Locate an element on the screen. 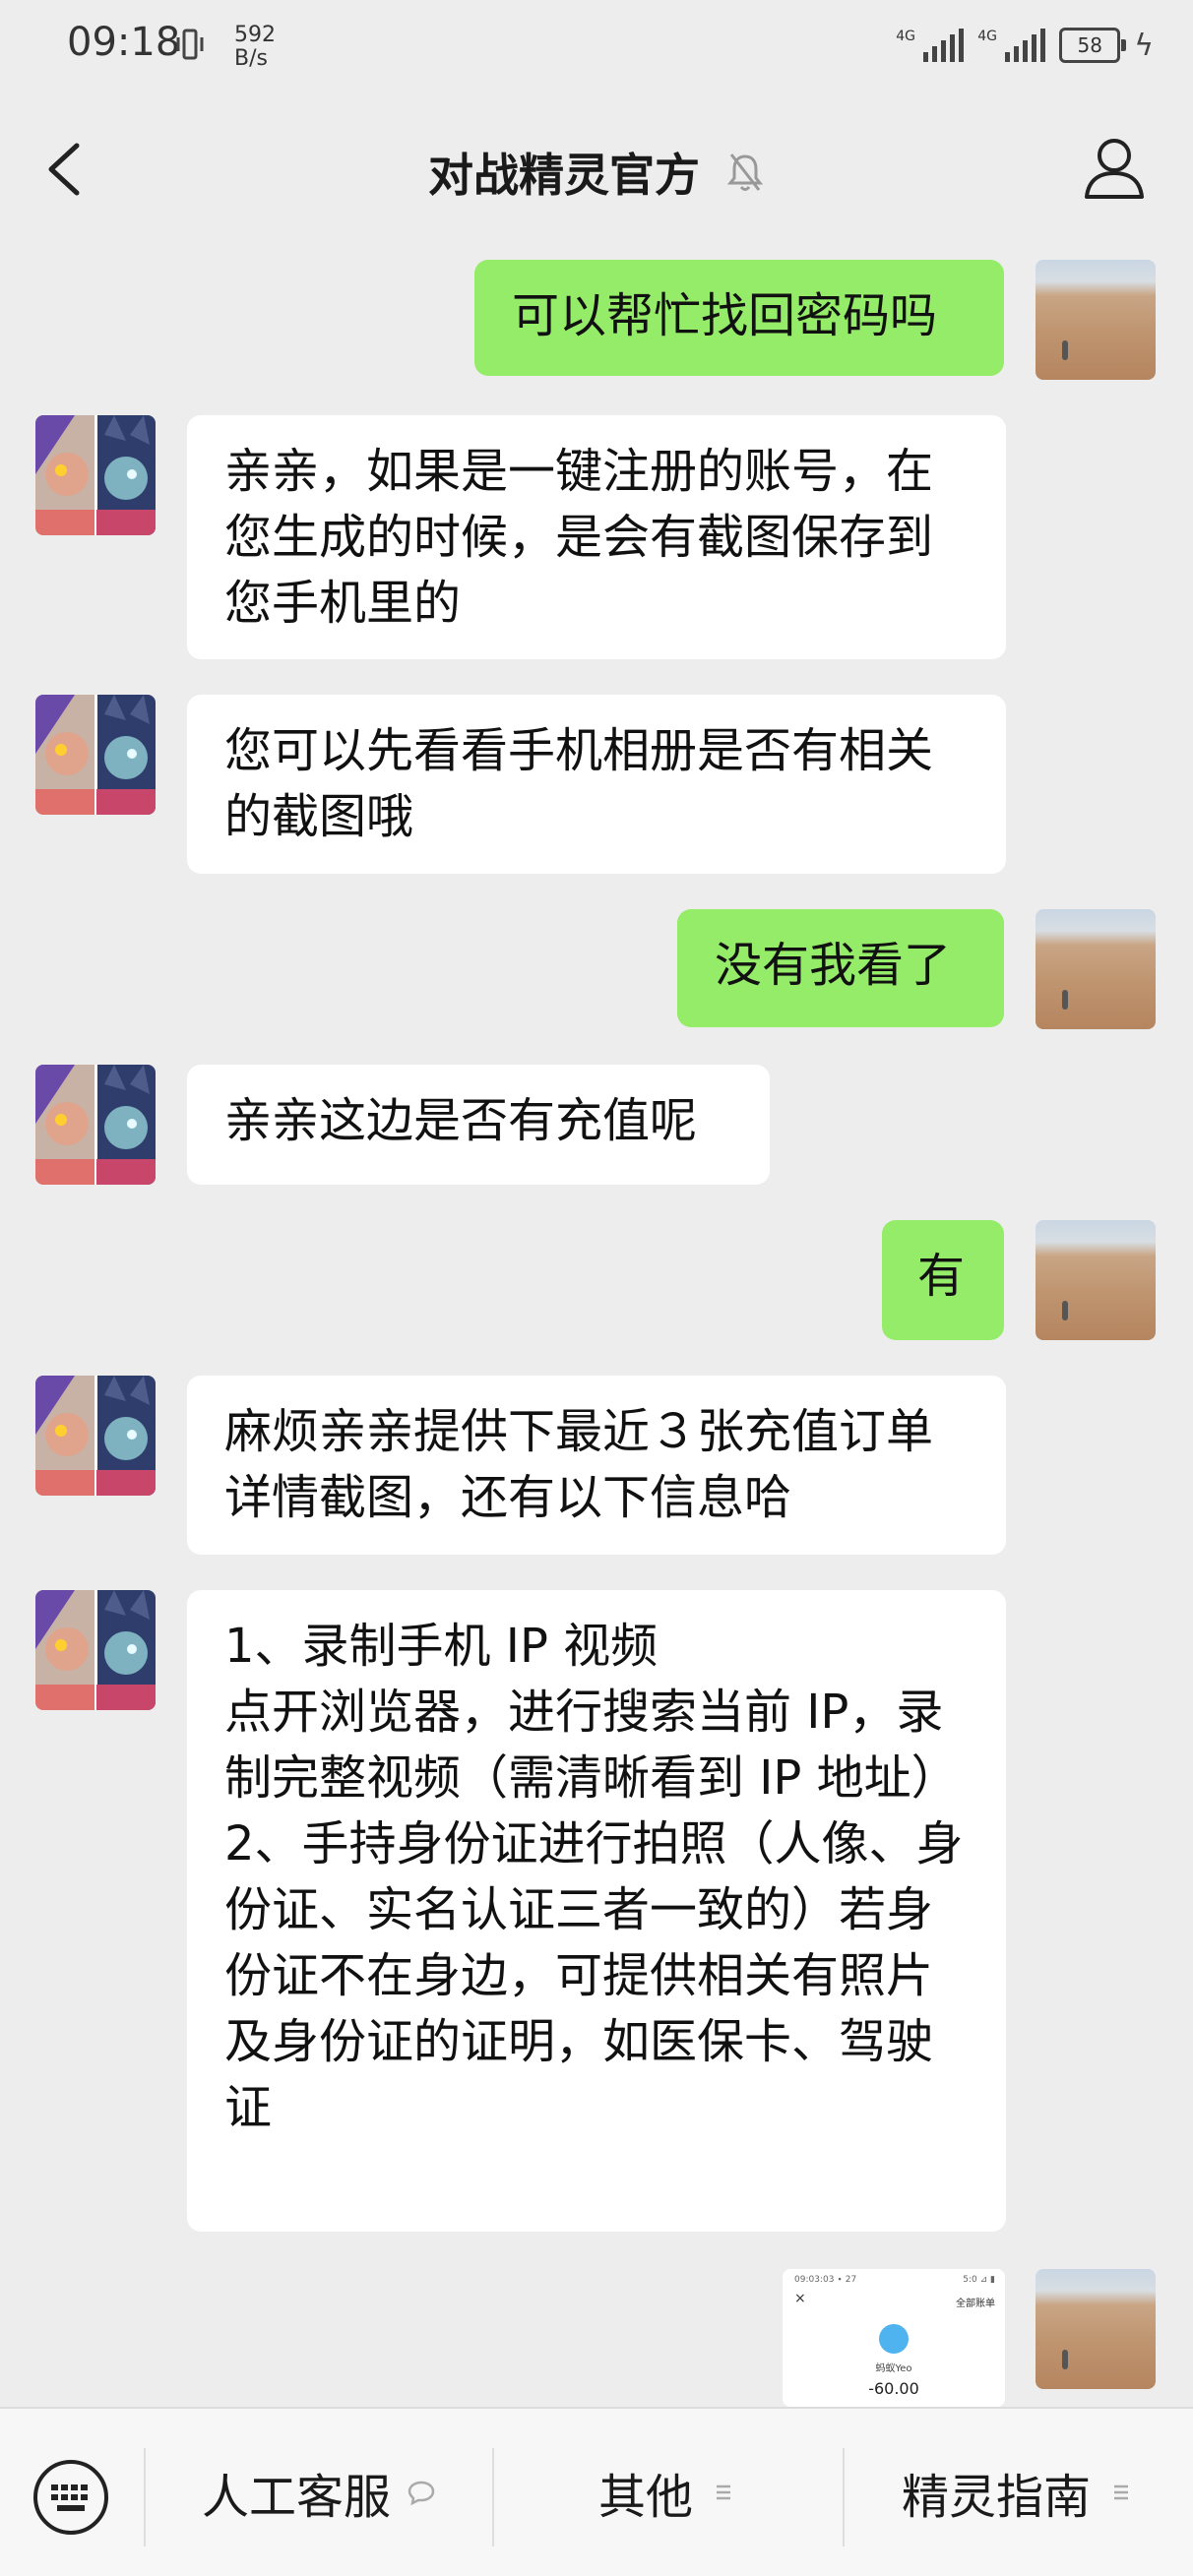 The width and height of the screenshot is (1193, 2576). chat-header: 对战精灵官方 is located at coordinates (596, 169).